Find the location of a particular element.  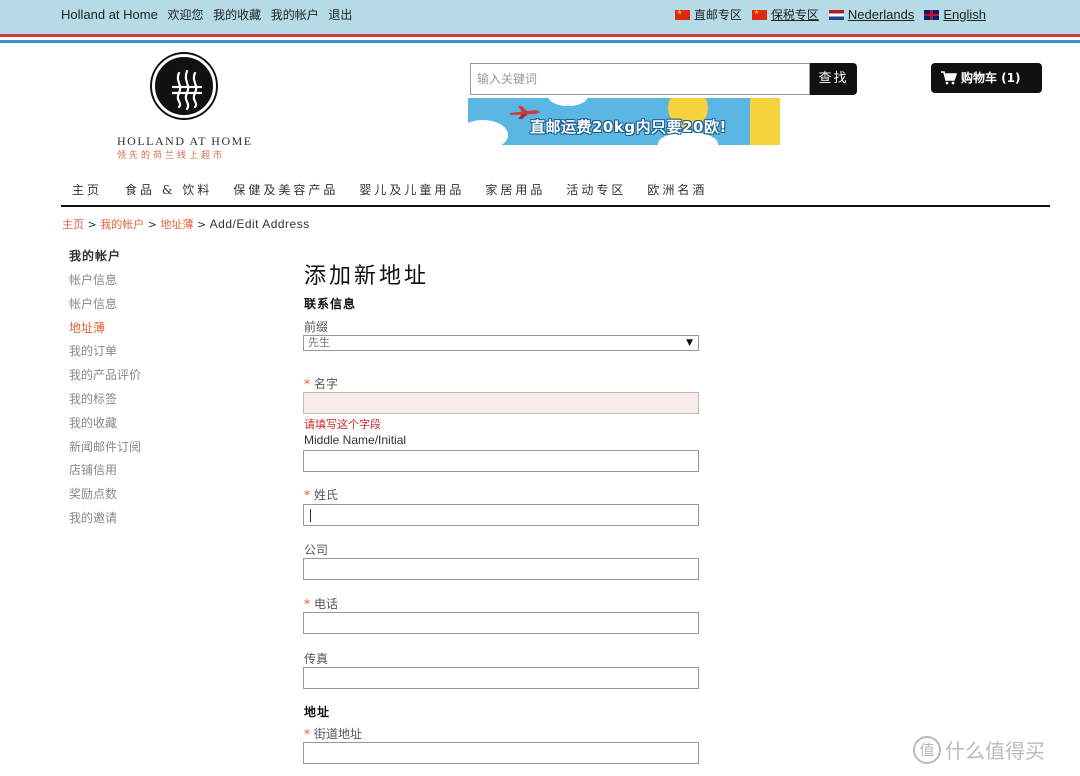

logout-link: 退出 is located at coordinates (340, 15).